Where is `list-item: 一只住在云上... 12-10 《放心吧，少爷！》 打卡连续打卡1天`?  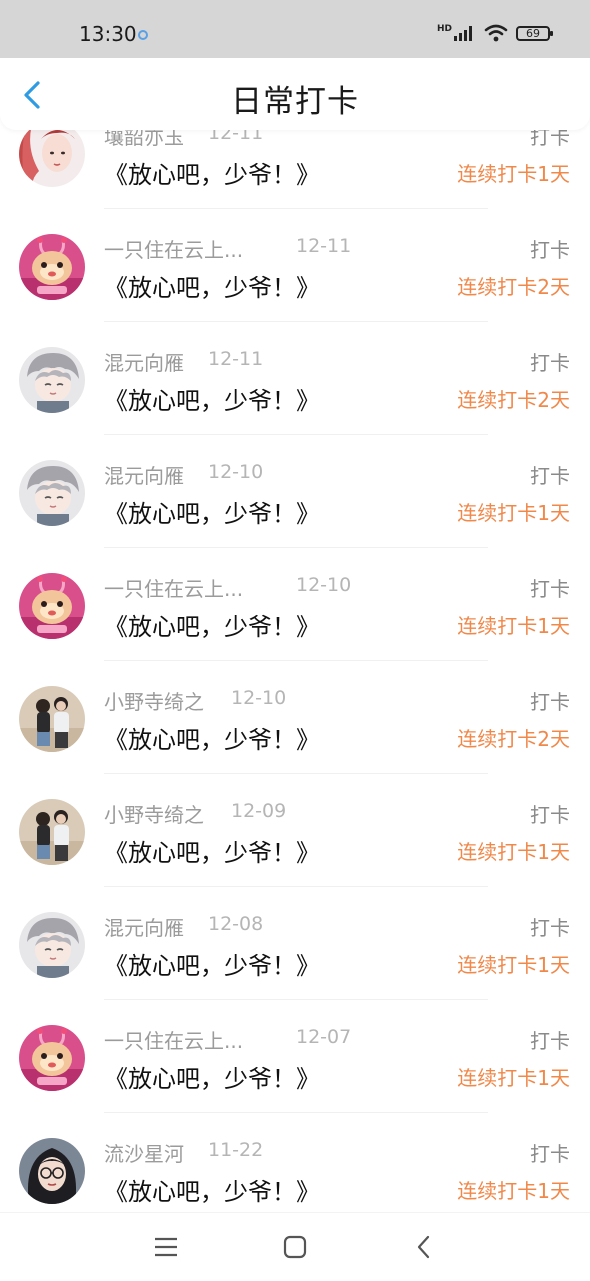
list-item: 一只住在云上... 12-10 《放心吧，少爷！》 打卡连续打卡1天 is located at coordinates (295, 605).